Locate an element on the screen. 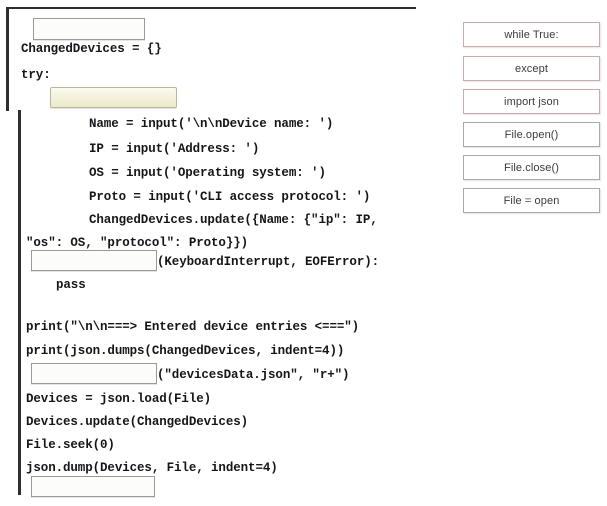  option-file-close: File.close() is located at coordinates (531, 167).